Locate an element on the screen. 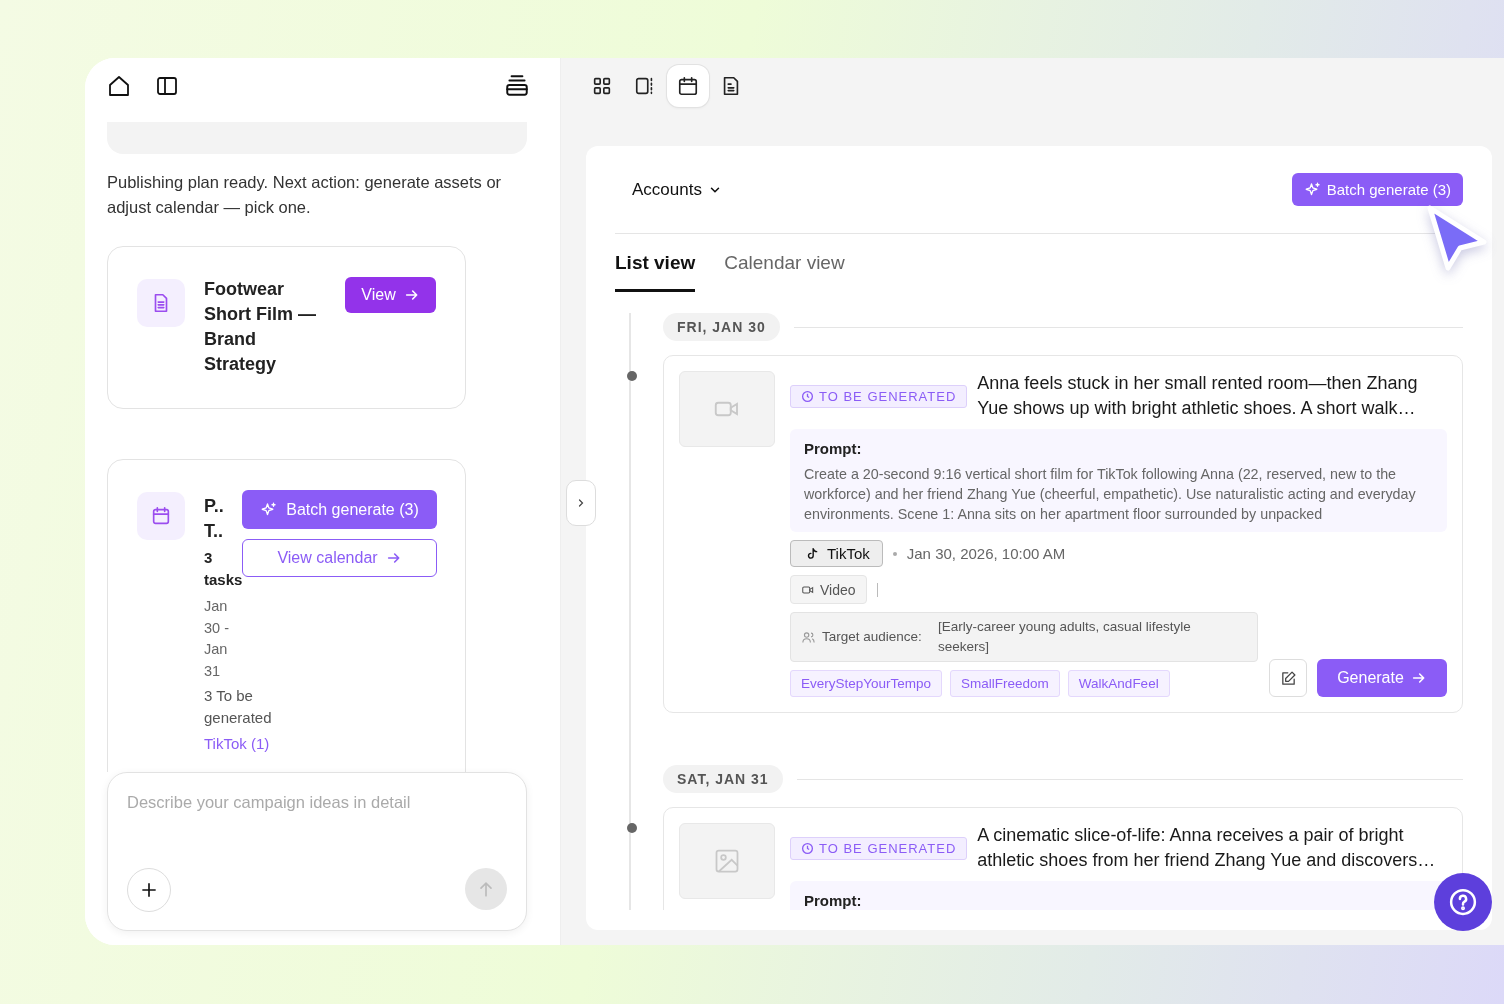 The height and width of the screenshot is (1004, 1504). add-button is located at coordinates (149, 890).